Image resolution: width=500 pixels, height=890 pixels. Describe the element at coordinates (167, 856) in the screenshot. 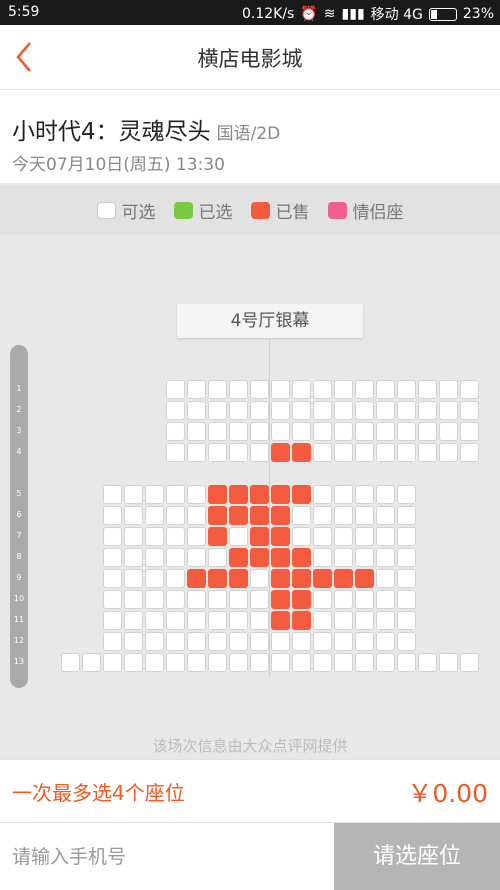

I see `phone-input` at that location.